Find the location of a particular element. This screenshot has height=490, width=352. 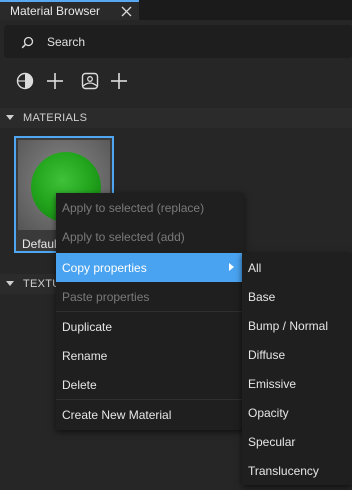

search-input: Search is located at coordinates (66, 42).